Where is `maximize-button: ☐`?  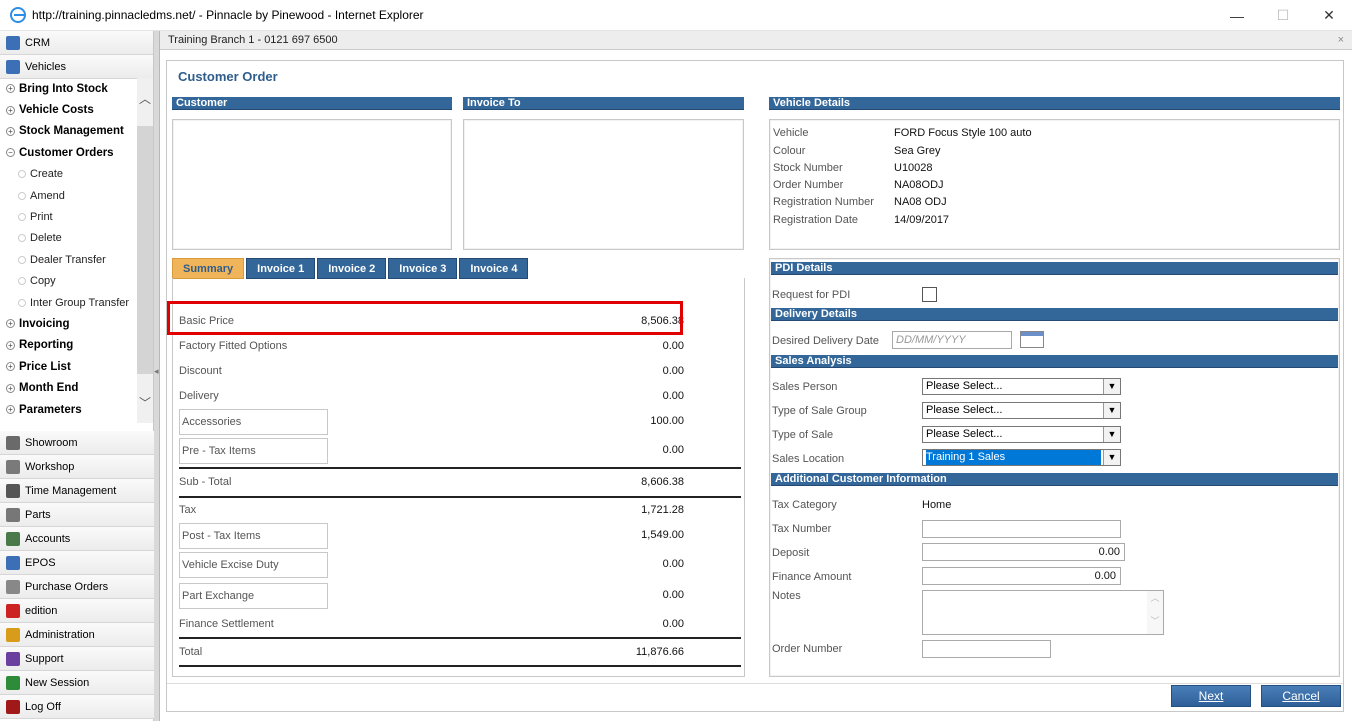 maximize-button: ☐ is located at coordinates (1283, 15).